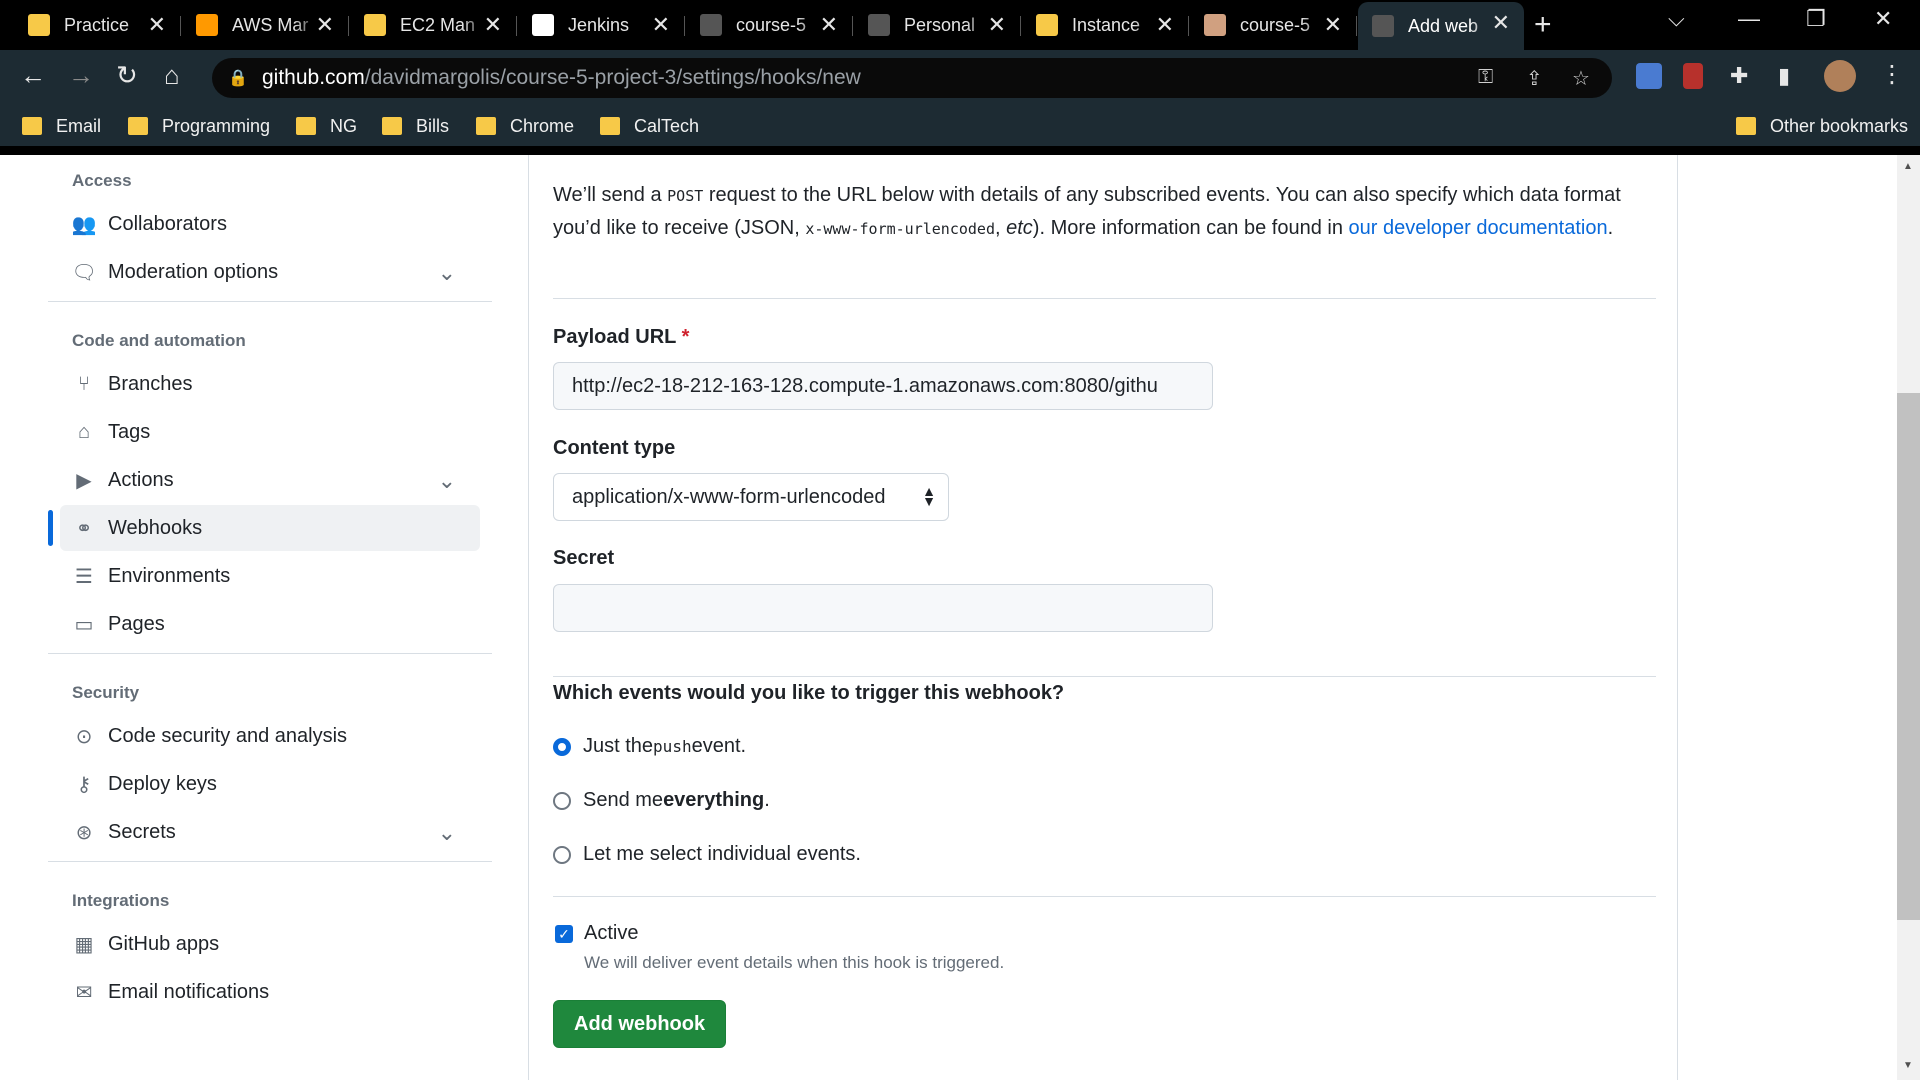 Image resolution: width=1920 pixels, height=1080 pixels. Describe the element at coordinates (1784, 76) in the screenshot. I see `side-panel-icon: ▮` at that location.